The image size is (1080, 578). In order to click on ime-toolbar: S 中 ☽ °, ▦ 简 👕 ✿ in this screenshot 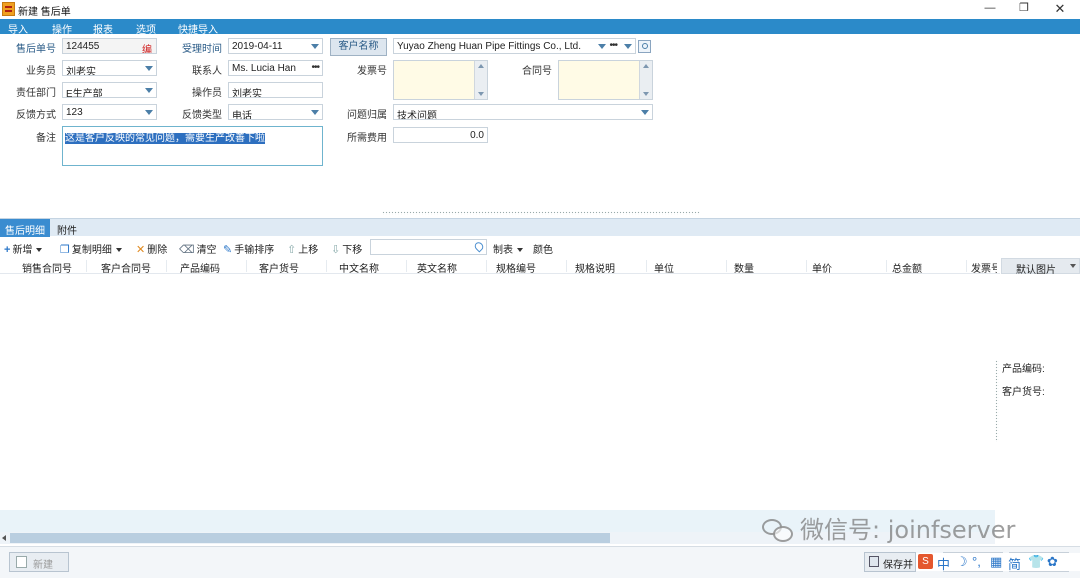, I will do `click(998, 563)`.